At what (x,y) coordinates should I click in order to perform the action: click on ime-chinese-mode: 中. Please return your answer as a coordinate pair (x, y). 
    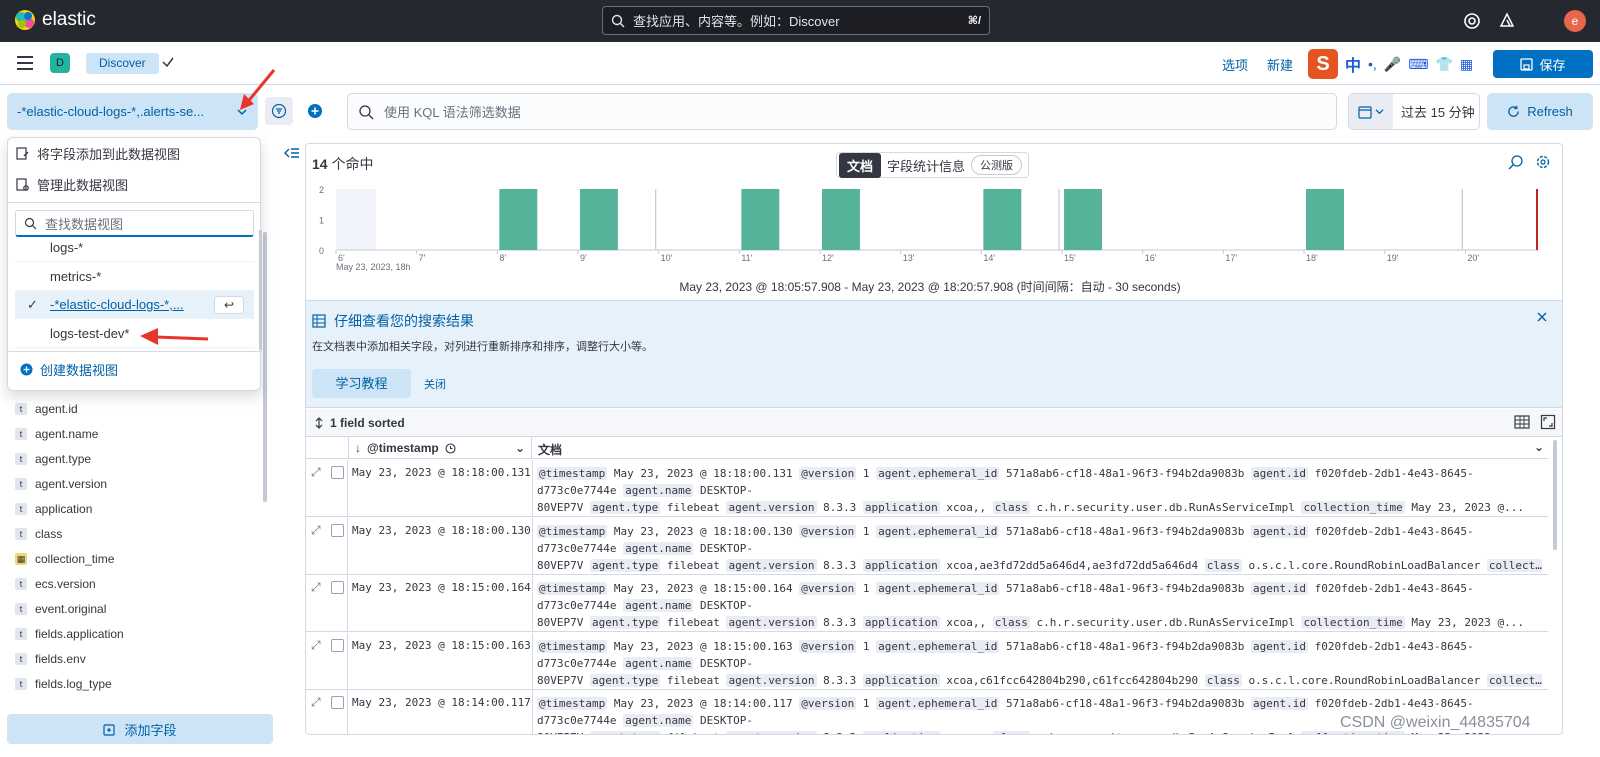
    Looking at the image, I should click on (1353, 64).